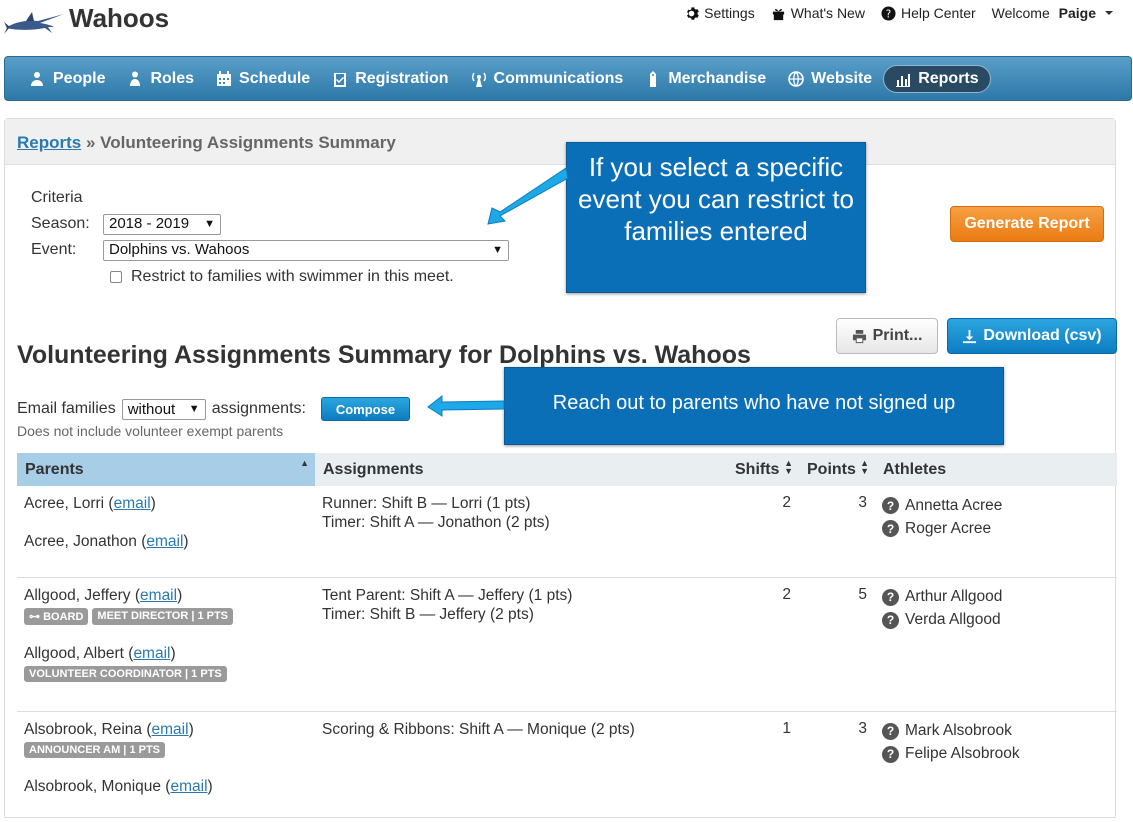  Describe the element at coordinates (49, 142) in the screenshot. I see `breadcrumb-reports-link: Reports` at that location.